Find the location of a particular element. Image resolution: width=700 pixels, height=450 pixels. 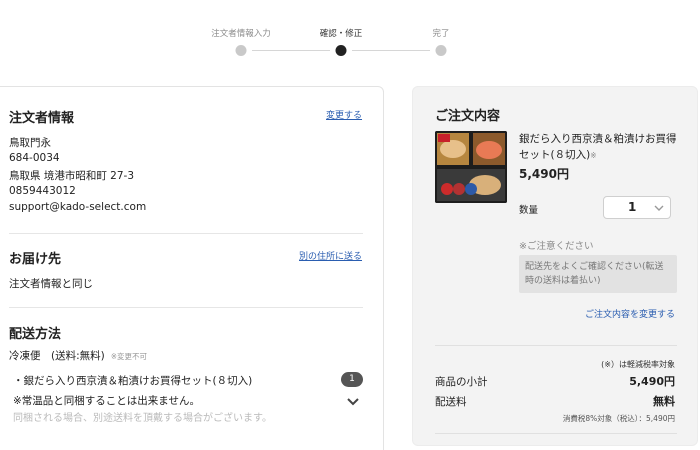

product-name-text: 銀だら入り西京漬＆粕漬けお買得セット(８切入) is located at coordinates (598, 147).